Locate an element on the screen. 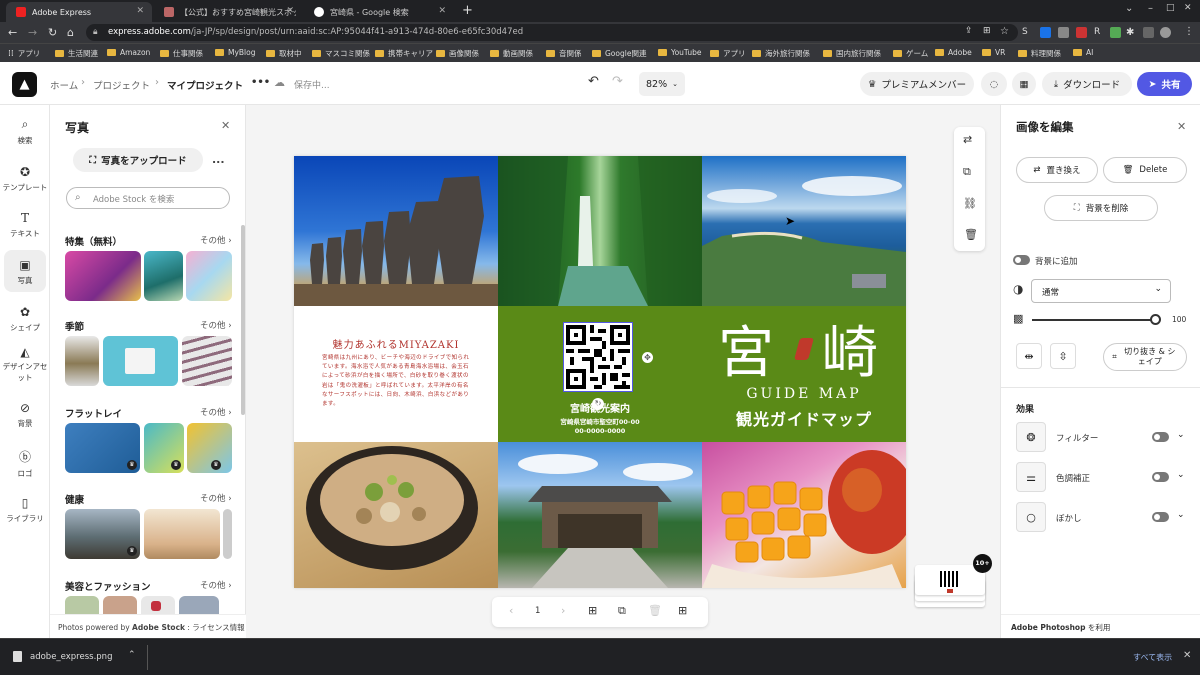 The width and height of the screenshot is (1200, 675). adjustments-icon: ⚌ is located at coordinates (1031, 477).